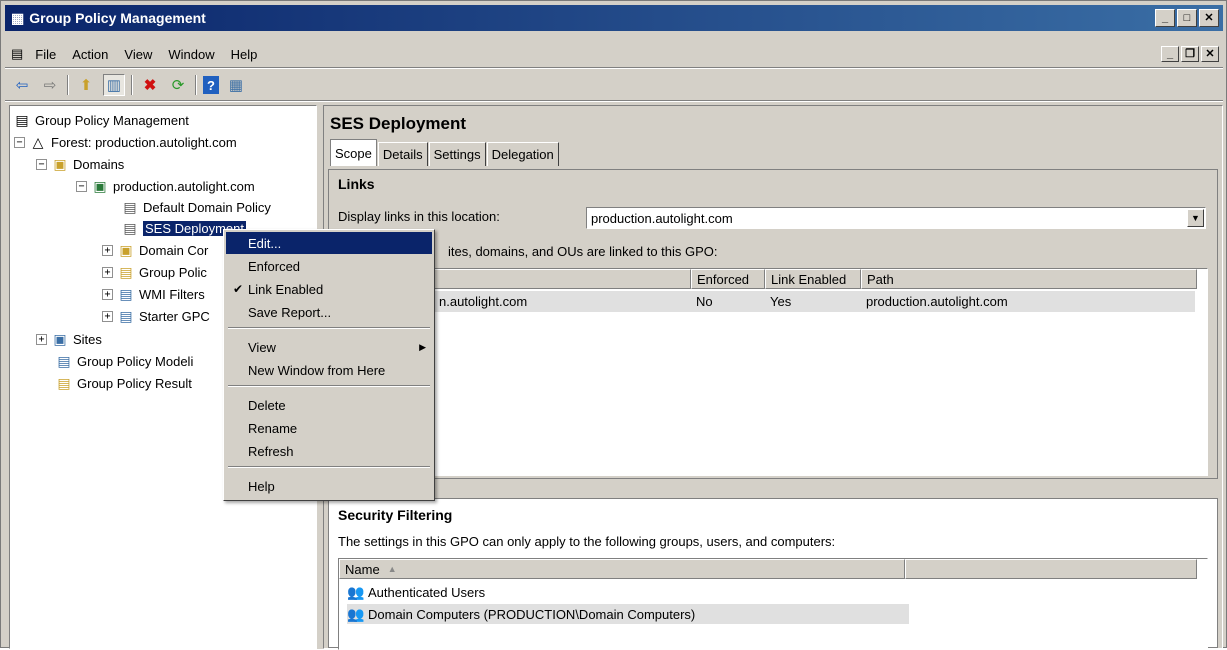  Describe the element at coordinates (662, 218) in the screenshot. I see `location-value: production.autolight.com` at that location.